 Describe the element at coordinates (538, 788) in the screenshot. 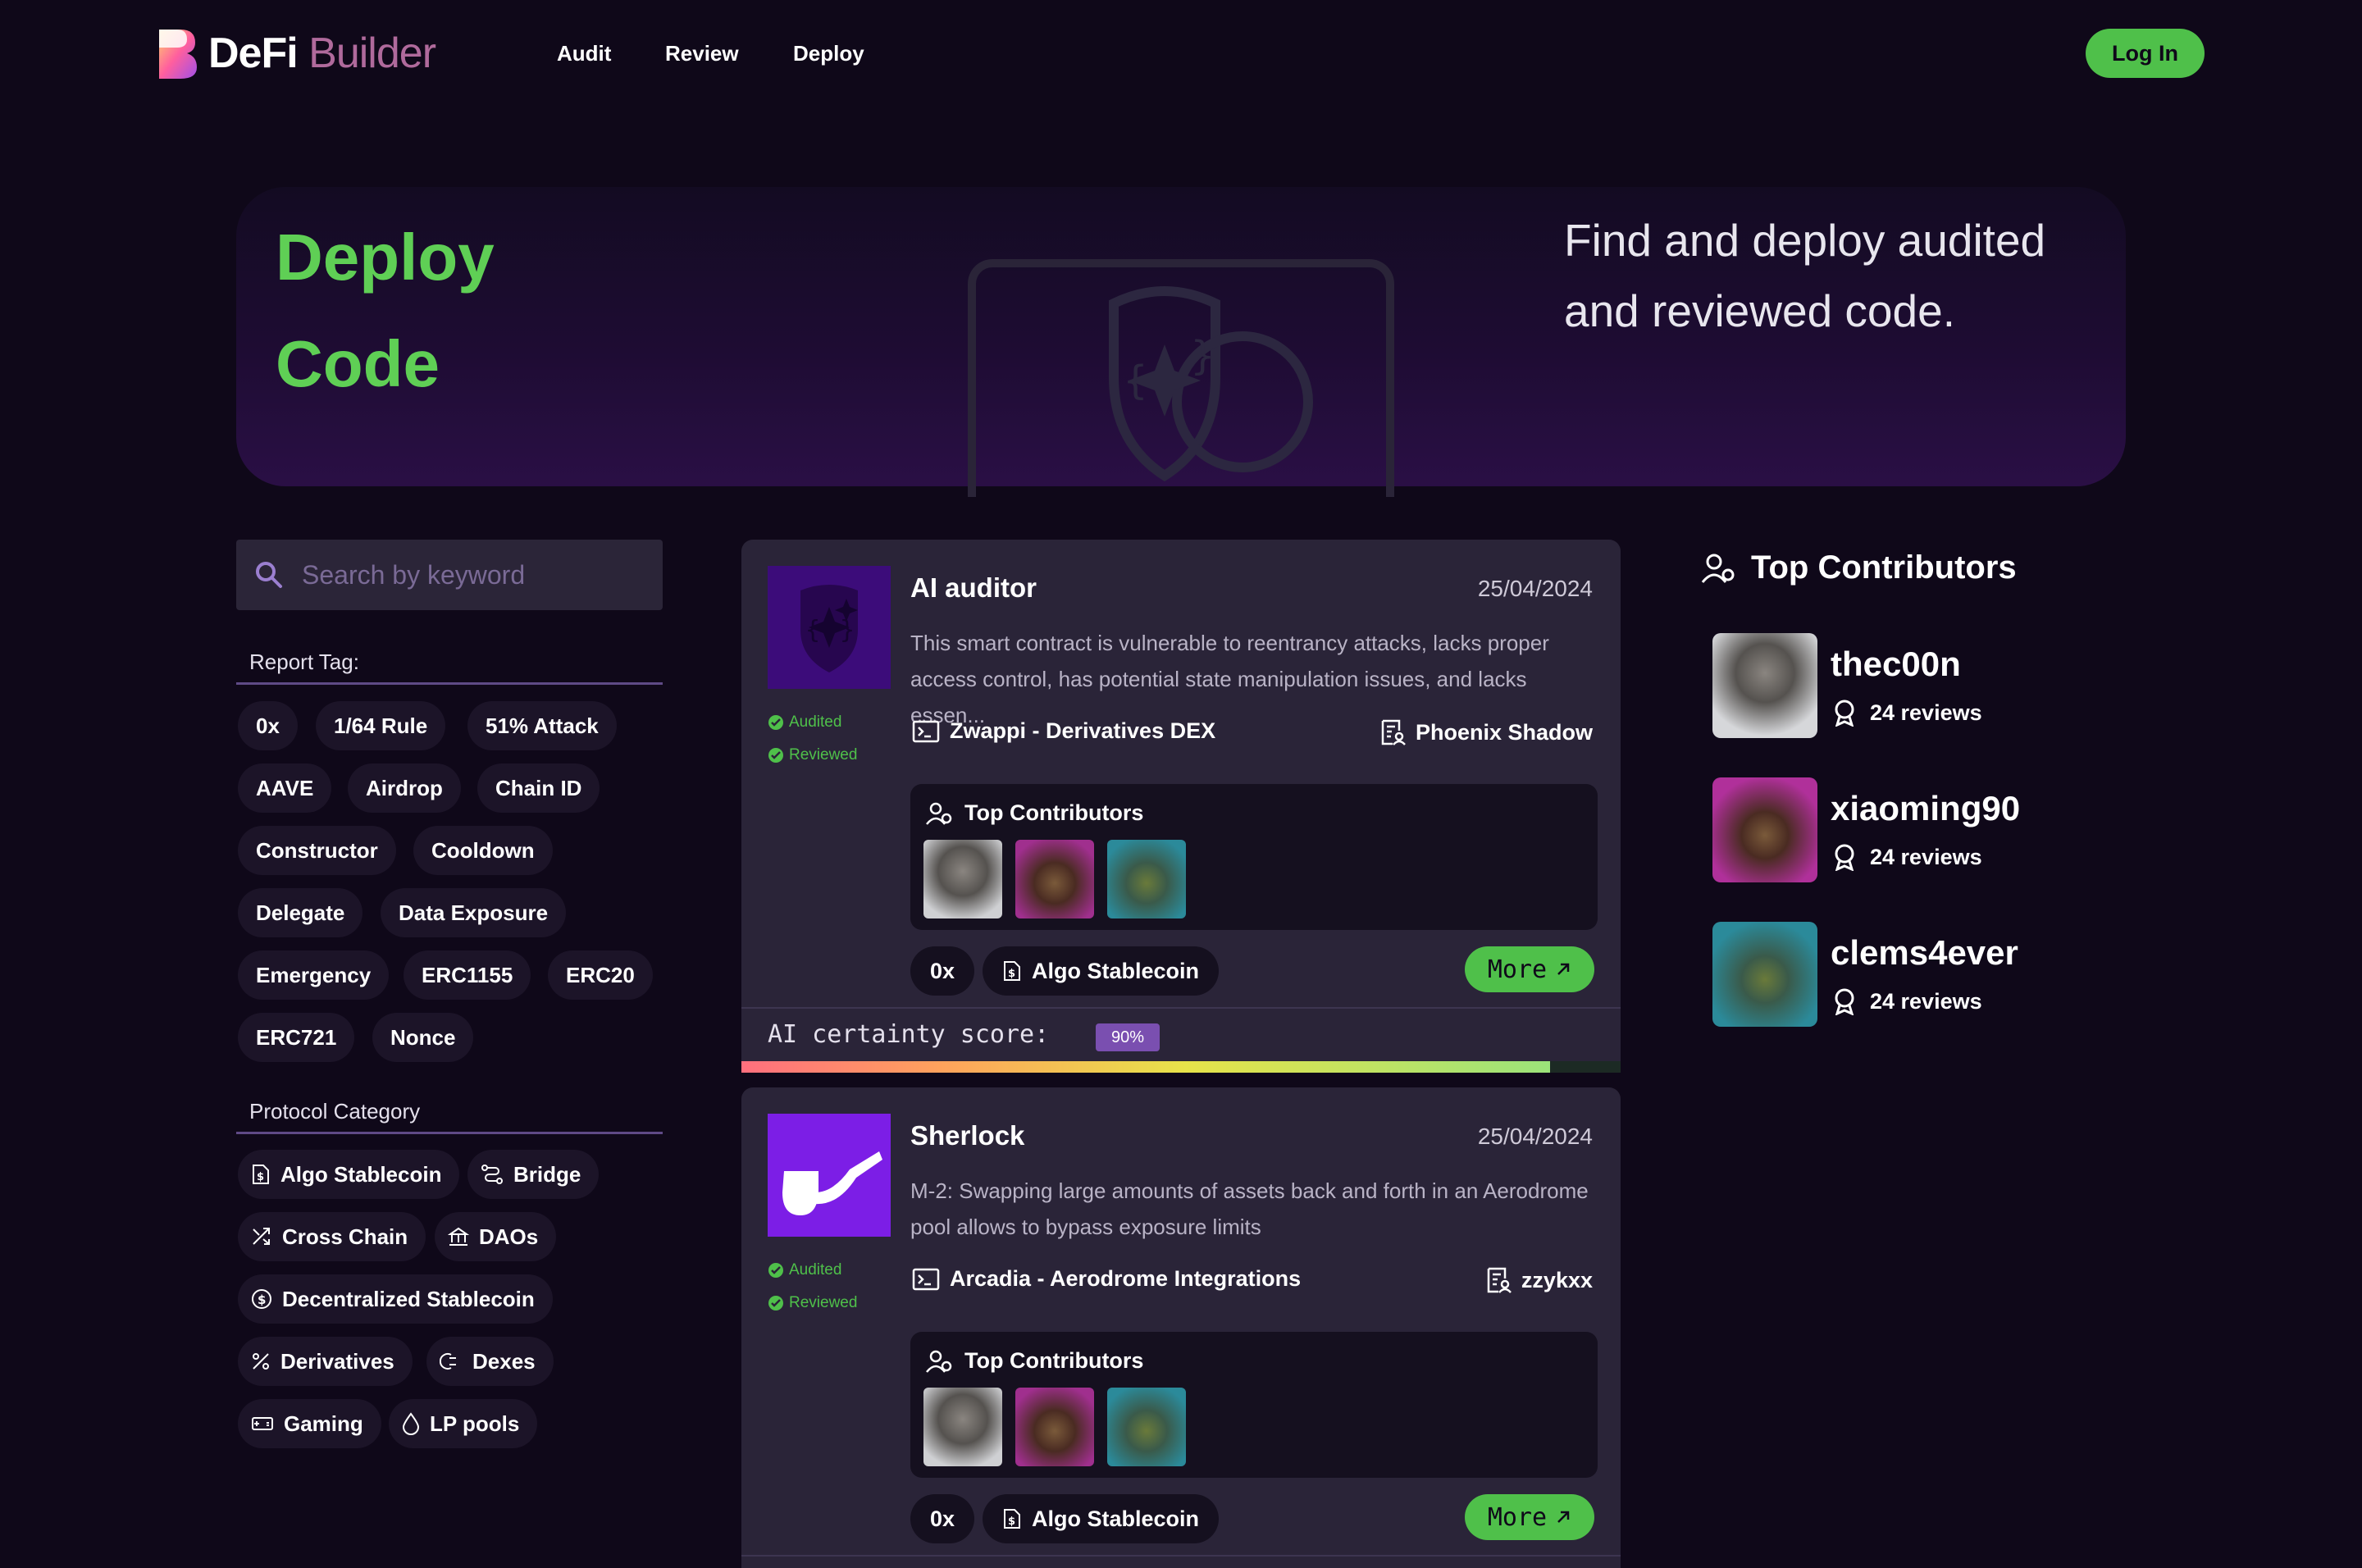

I see `tag-chip: Chain ID` at that location.